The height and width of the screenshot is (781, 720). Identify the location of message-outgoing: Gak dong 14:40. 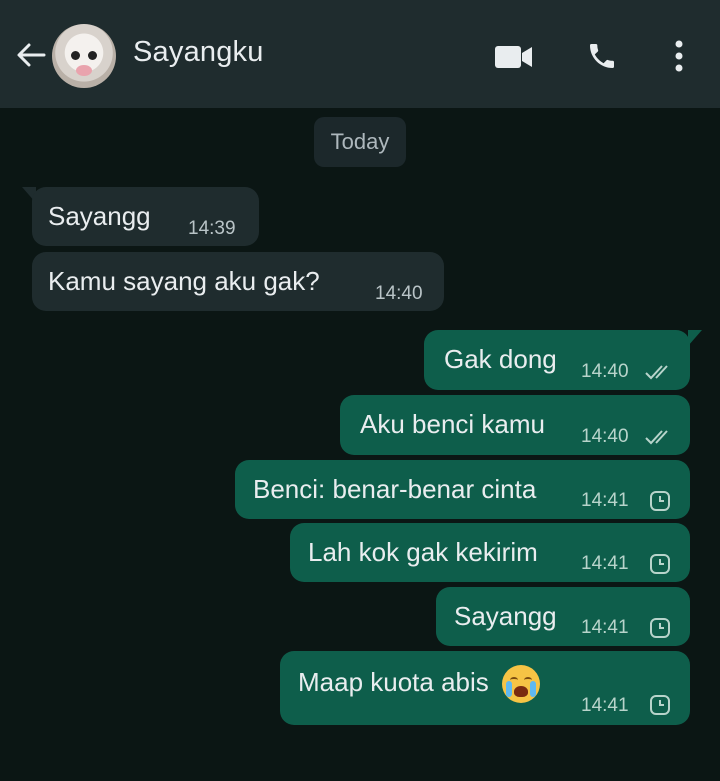
(557, 360).